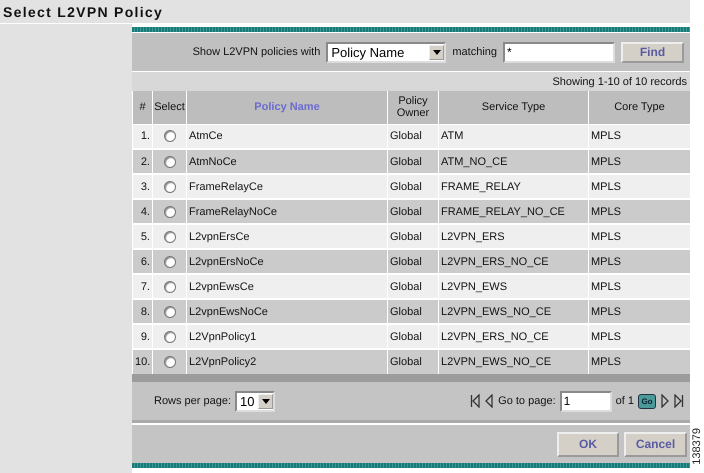 The image size is (704, 473). Describe the element at coordinates (655, 444) in the screenshot. I see `cancel-button: Cancel` at that location.